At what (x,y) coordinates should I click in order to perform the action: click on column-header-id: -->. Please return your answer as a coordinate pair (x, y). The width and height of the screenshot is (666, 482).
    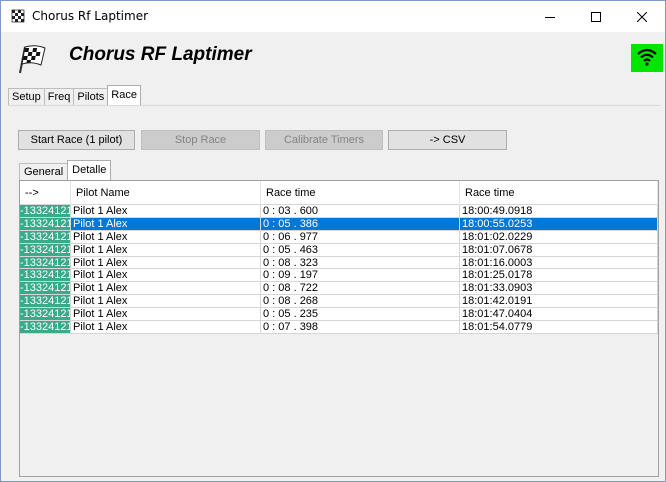
    Looking at the image, I should click on (45, 193).